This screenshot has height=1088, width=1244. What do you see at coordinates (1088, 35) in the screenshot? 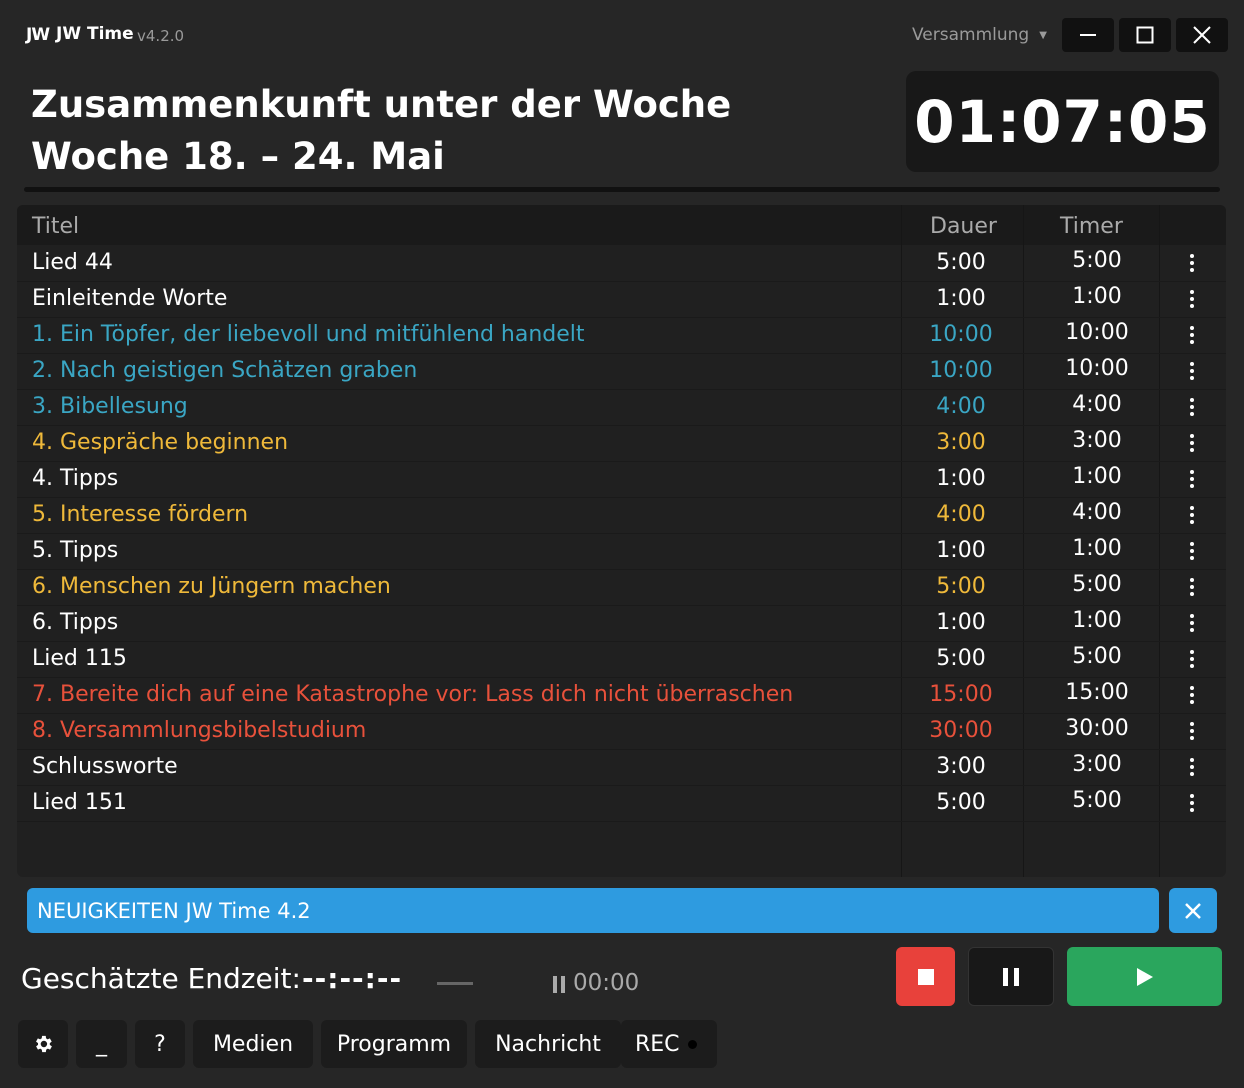
I see `window-minimize-button` at bounding box center [1088, 35].